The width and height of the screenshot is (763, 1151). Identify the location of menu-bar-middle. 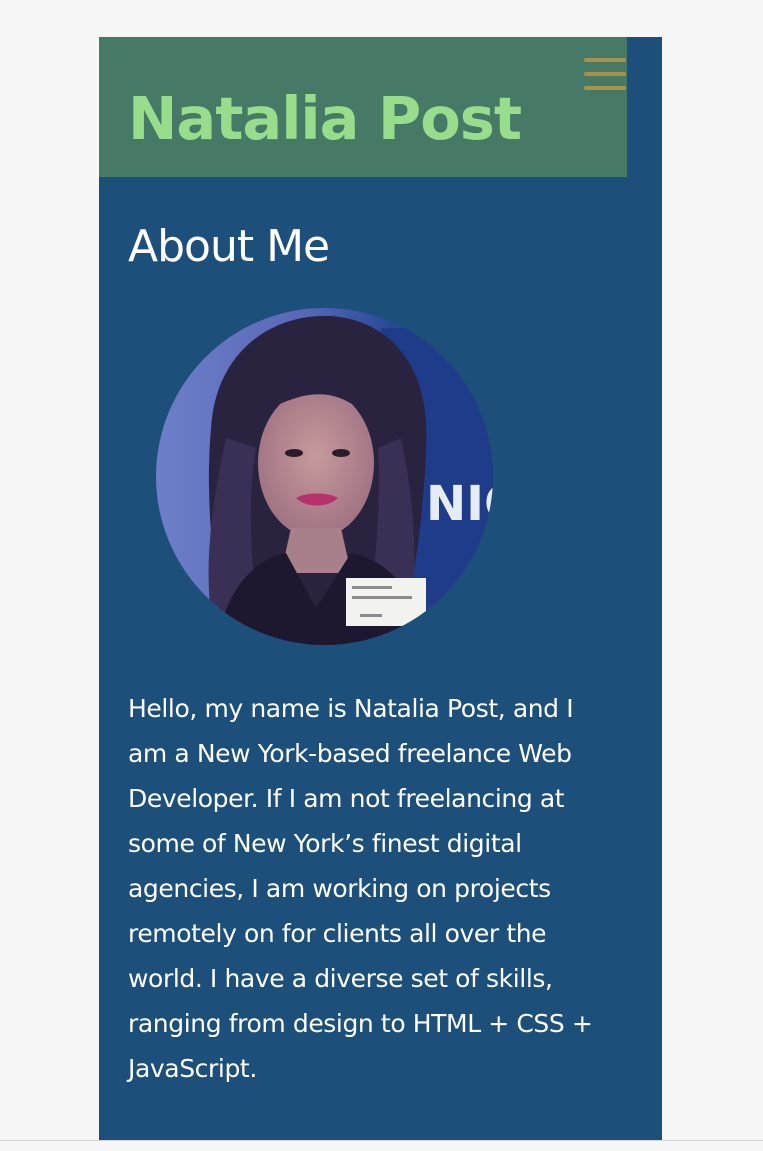
(605, 74).